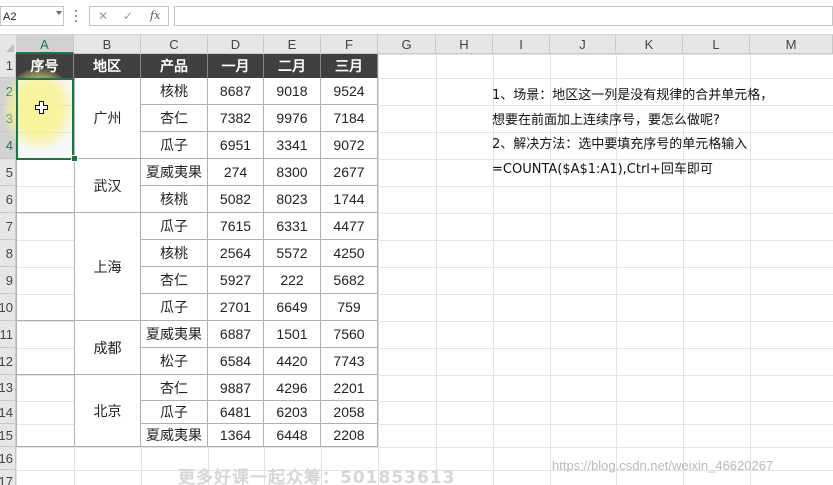 Image resolution: width=833 pixels, height=485 pixels. I want to click on region-merged-cell: 武汉, so click(107, 186).